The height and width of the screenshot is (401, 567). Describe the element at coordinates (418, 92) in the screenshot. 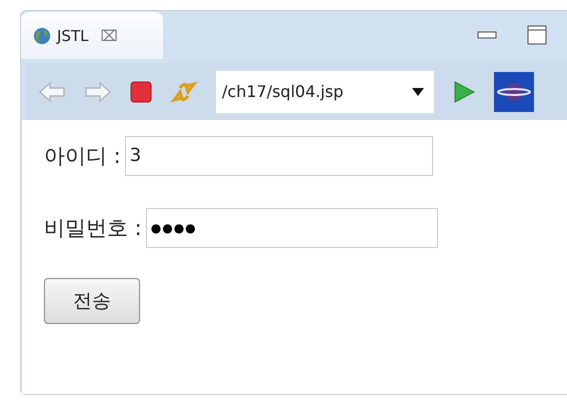

I see `caret-icon` at that location.